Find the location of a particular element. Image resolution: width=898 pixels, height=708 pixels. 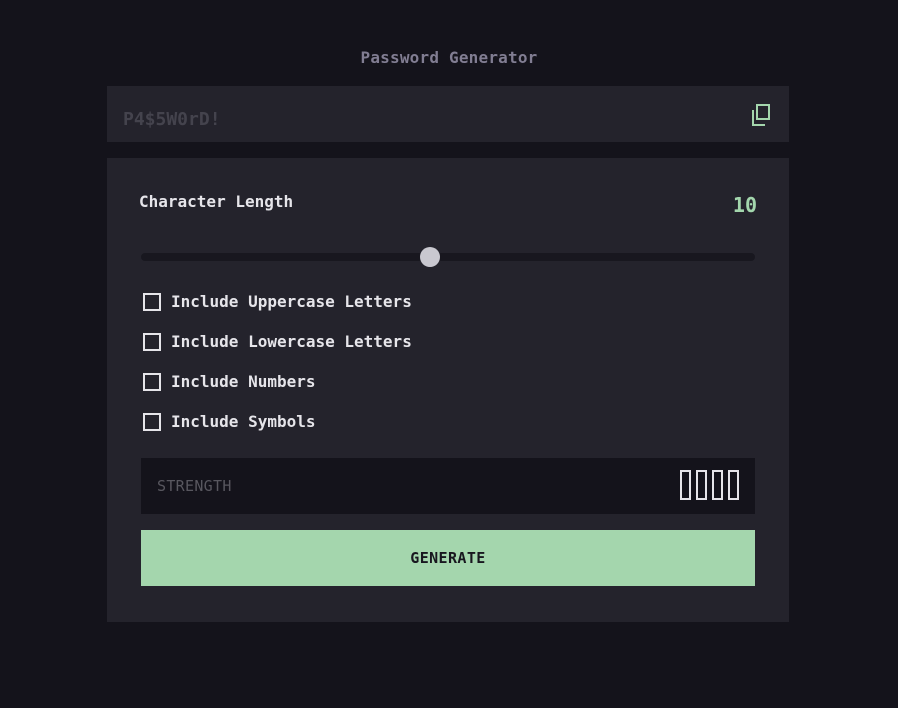

lowercase-label: Include Lowercase Letters is located at coordinates (291, 341).